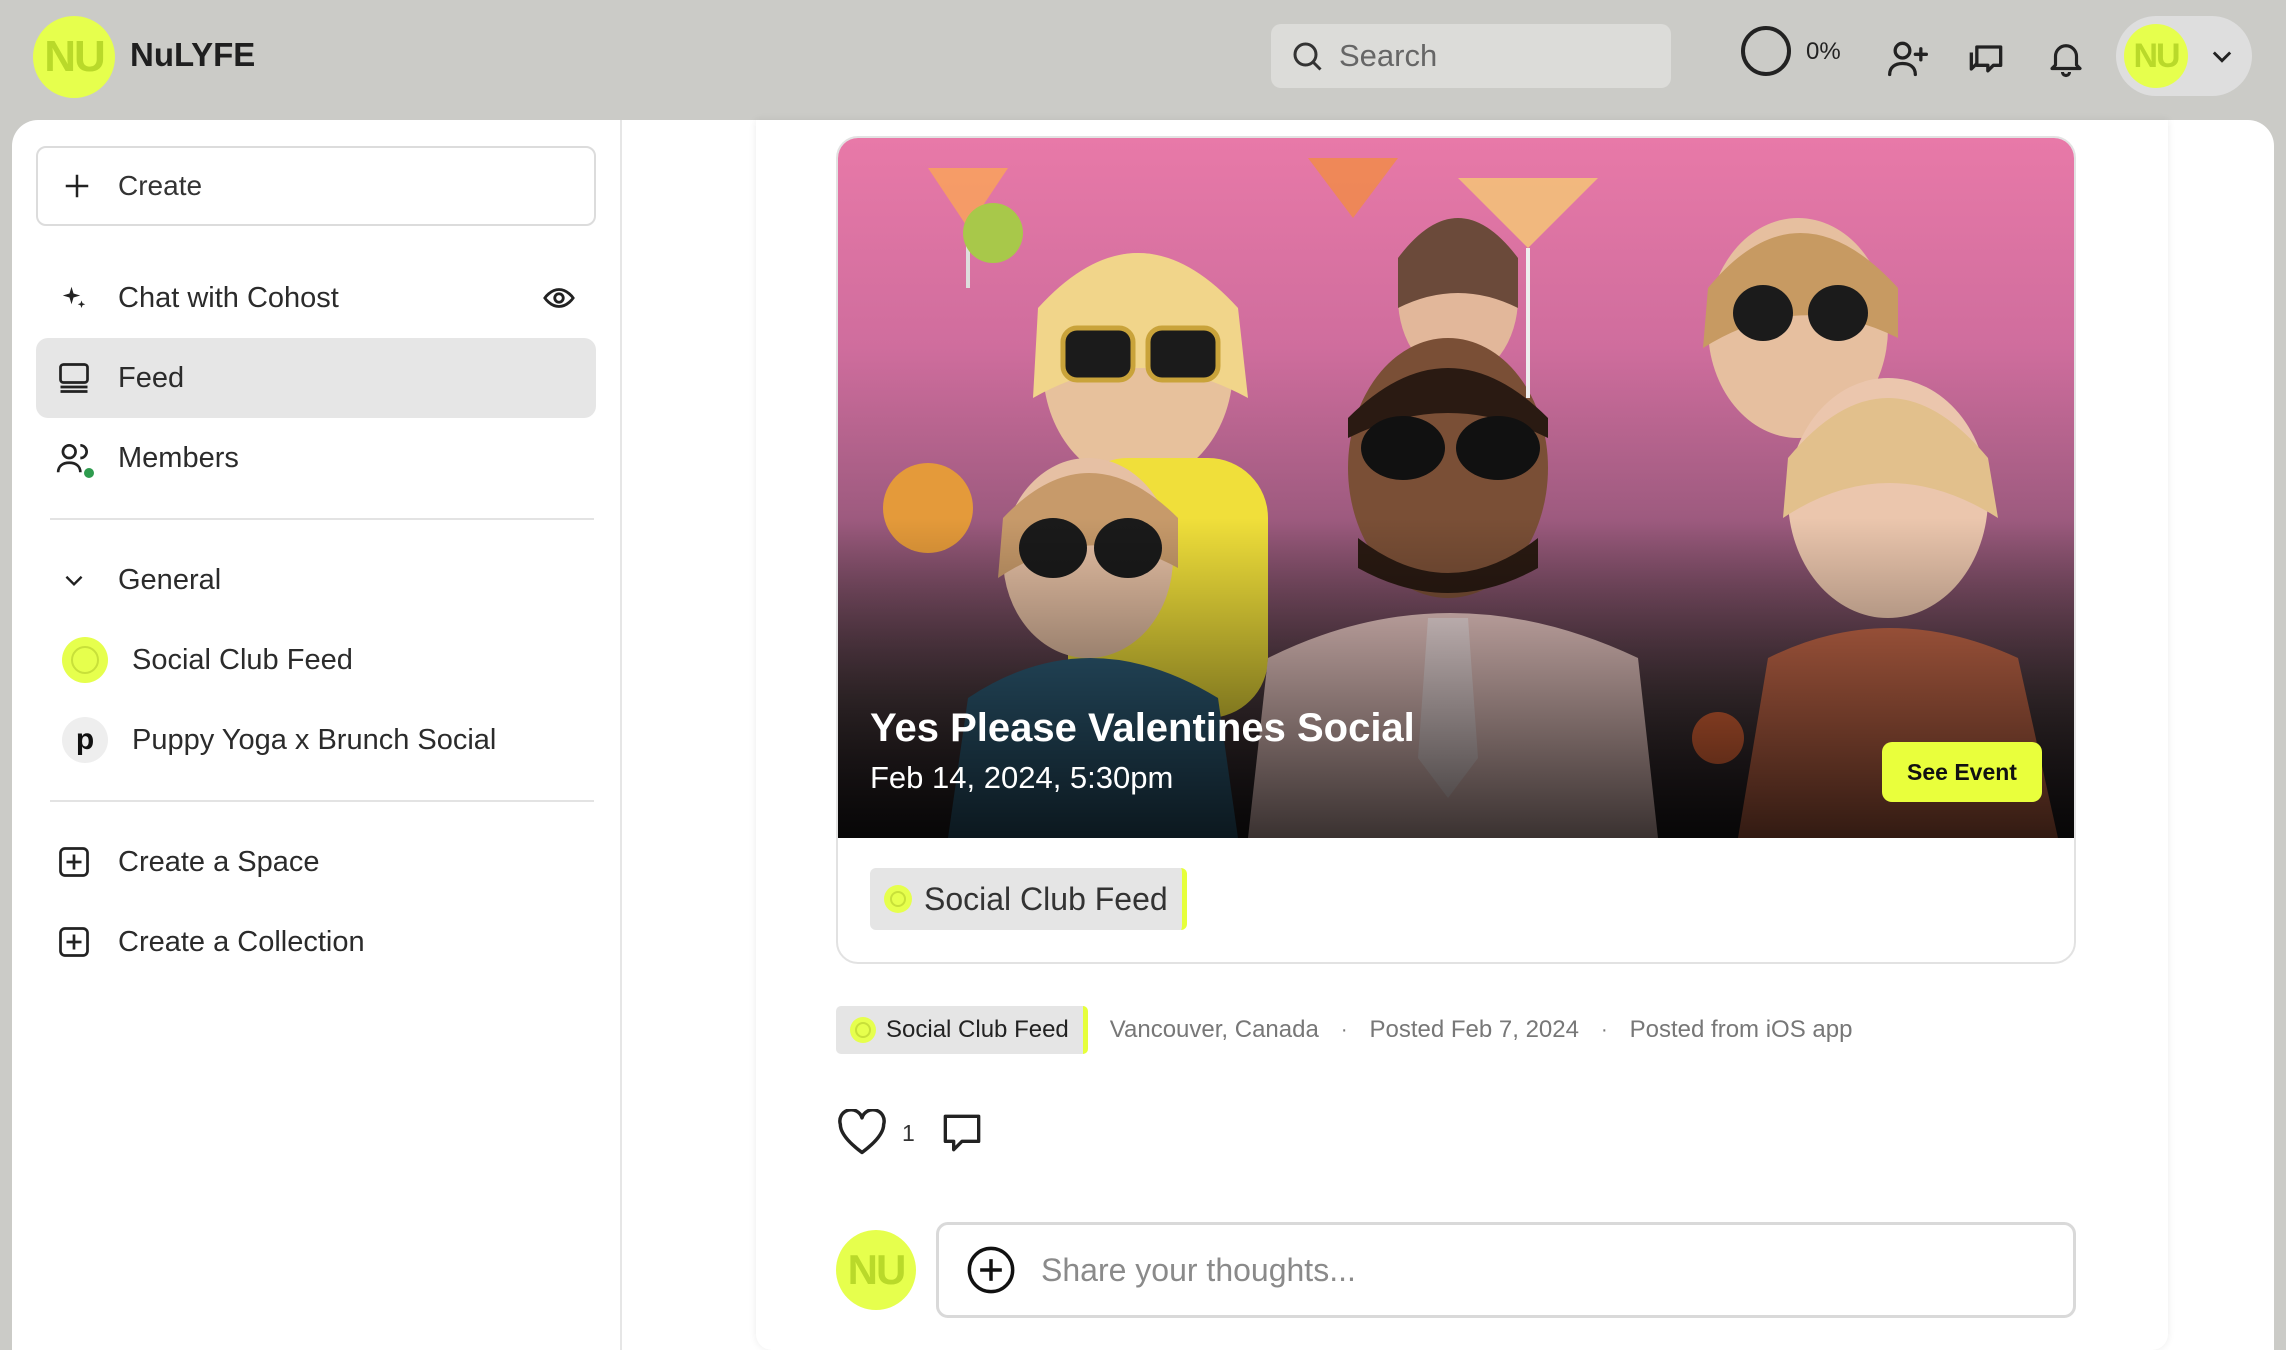 The image size is (2286, 1350). What do you see at coordinates (2066, 58) in the screenshot?
I see `bell-icon` at bounding box center [2066, 58].